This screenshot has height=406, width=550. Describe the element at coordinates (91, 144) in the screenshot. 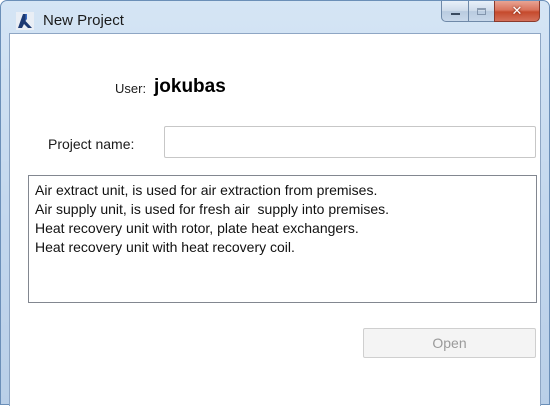

I see `project-name-label: Project name:` at that location.